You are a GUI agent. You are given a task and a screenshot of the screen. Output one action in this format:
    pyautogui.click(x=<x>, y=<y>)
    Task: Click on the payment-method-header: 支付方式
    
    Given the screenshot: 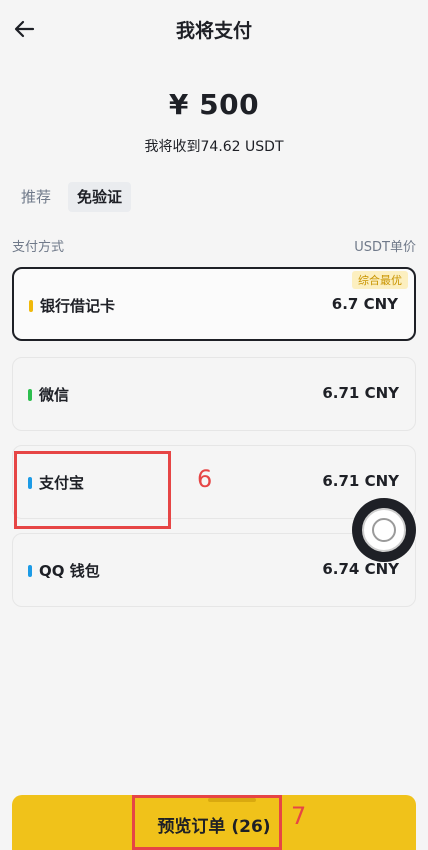 What is the action you would take?
    pyautogui.click(x=38, y=247)
    